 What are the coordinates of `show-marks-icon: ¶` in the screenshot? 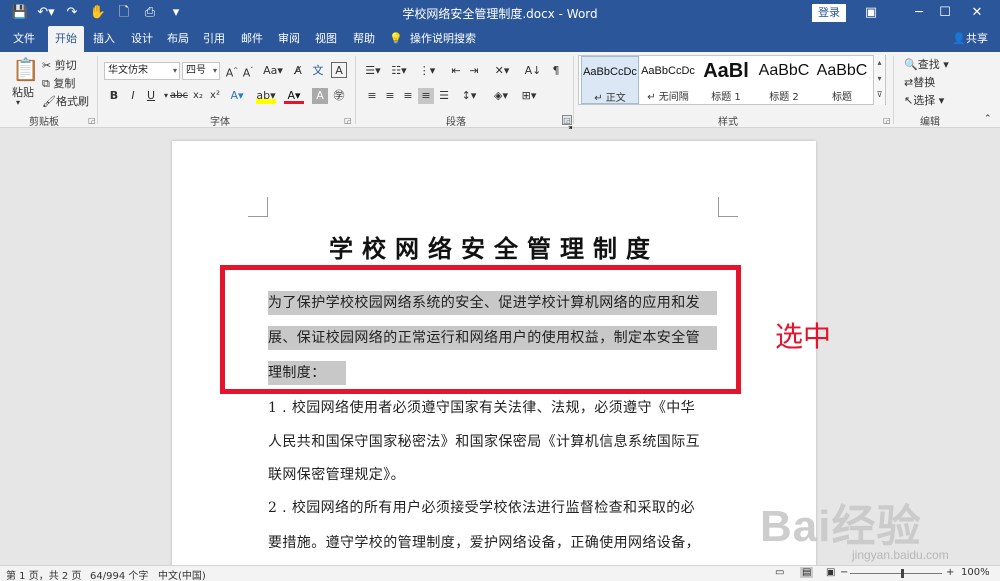 It's located at (556, 71).